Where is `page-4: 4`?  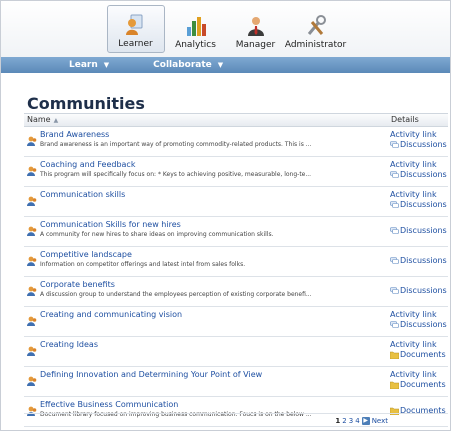
page-4: 4 is located at coordinates (357, 421).